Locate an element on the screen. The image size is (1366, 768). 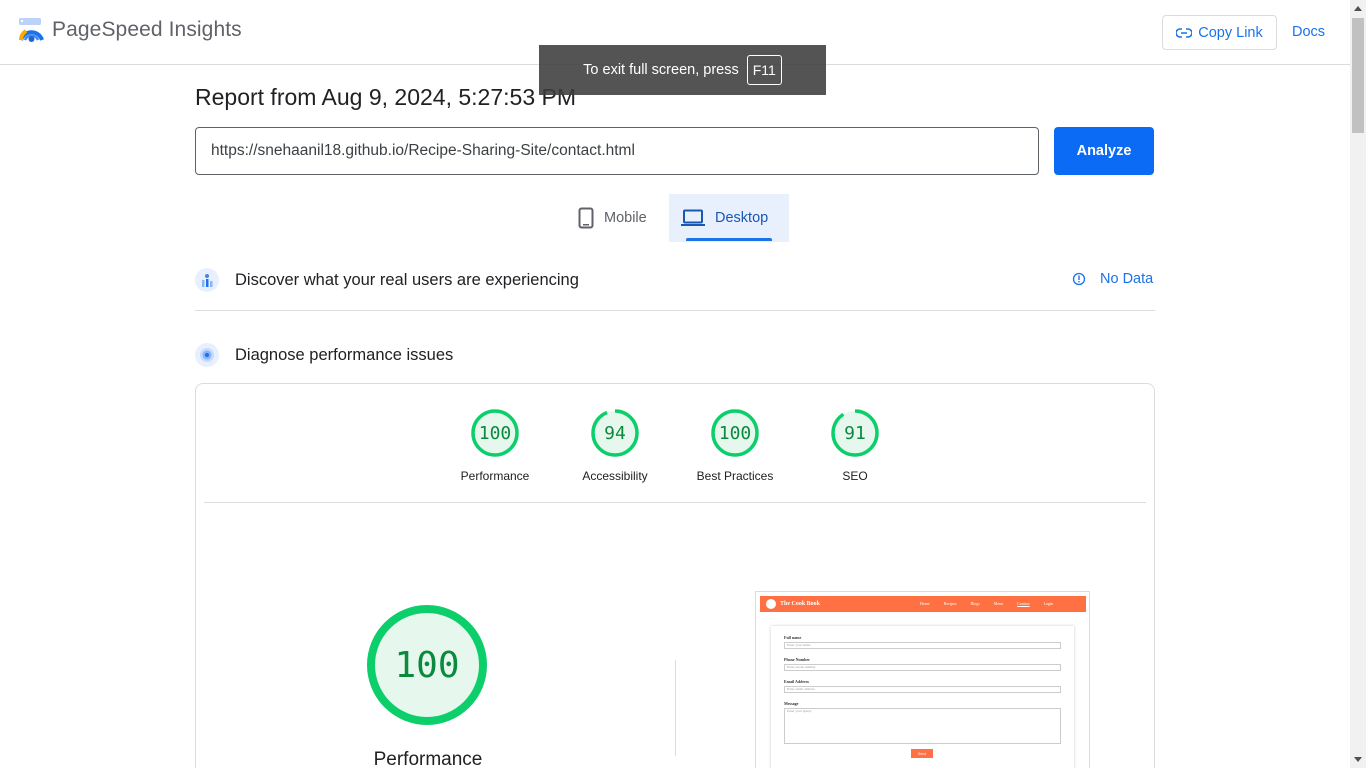
report-title: Report from Aug 9, 2024, 5:27:53 PM is located at coordinates (386, 97).